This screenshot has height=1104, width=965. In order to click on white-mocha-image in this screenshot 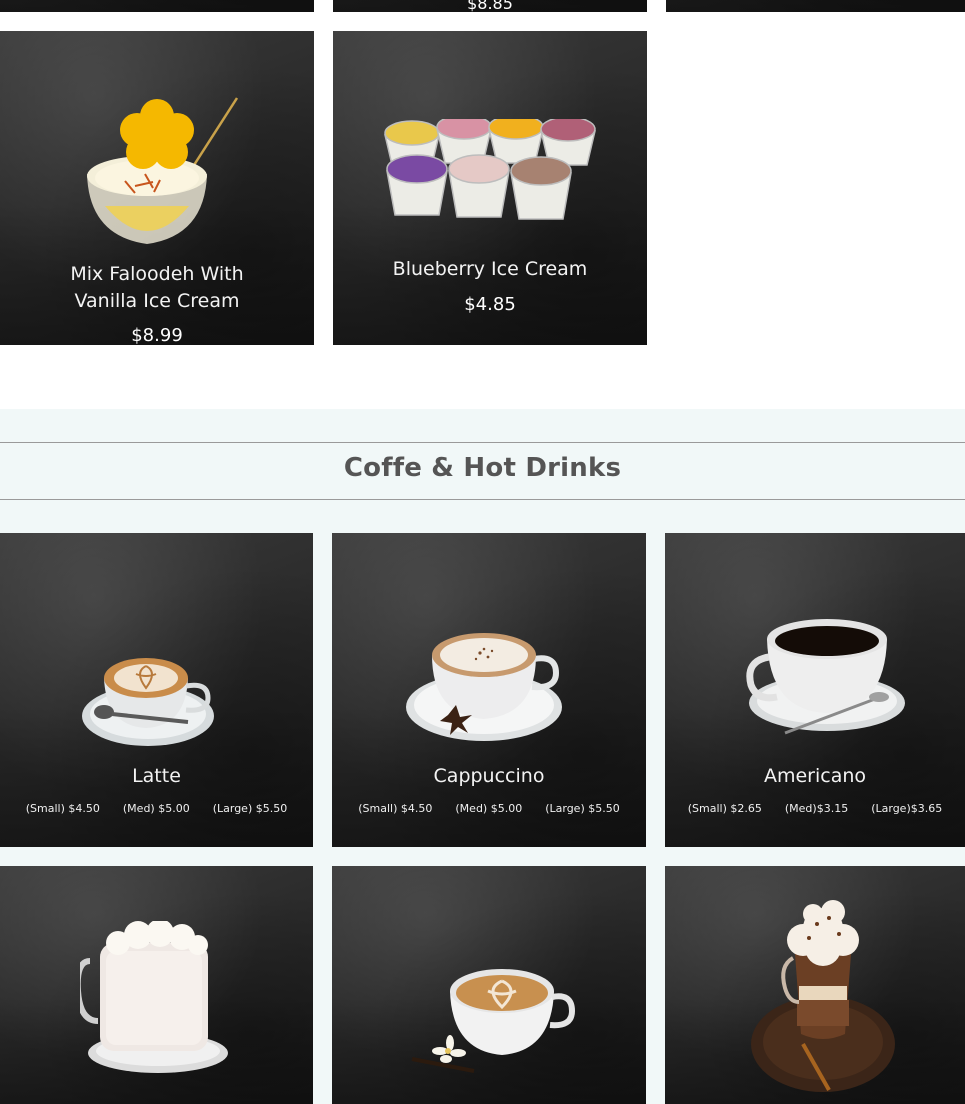, I will do `click(154, 997)`.